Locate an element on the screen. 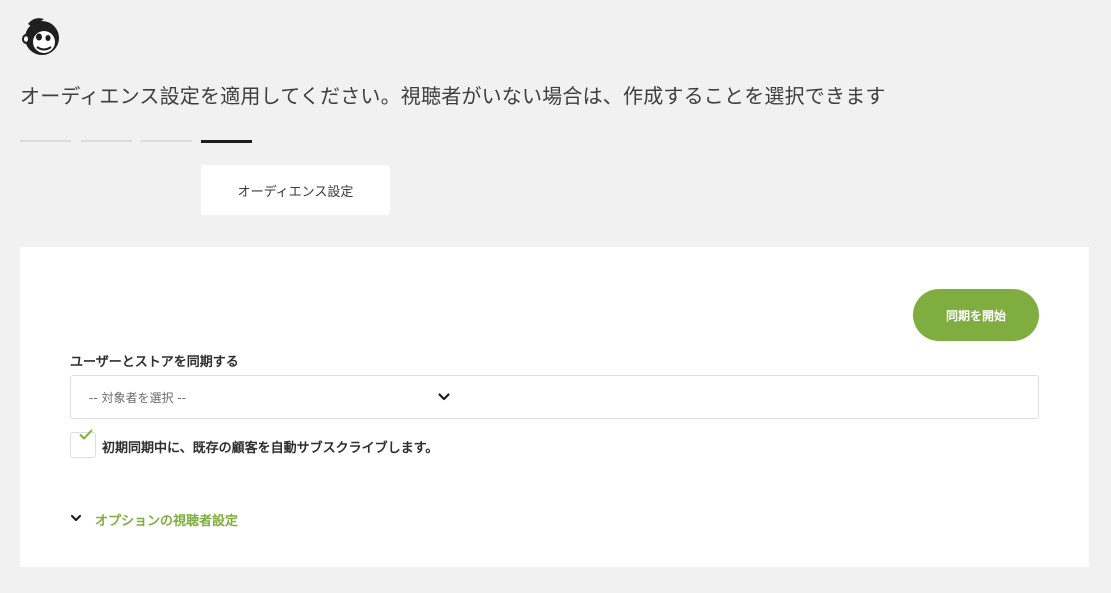  auto-subscribe-checkbox is located at coordinates (83, 443).